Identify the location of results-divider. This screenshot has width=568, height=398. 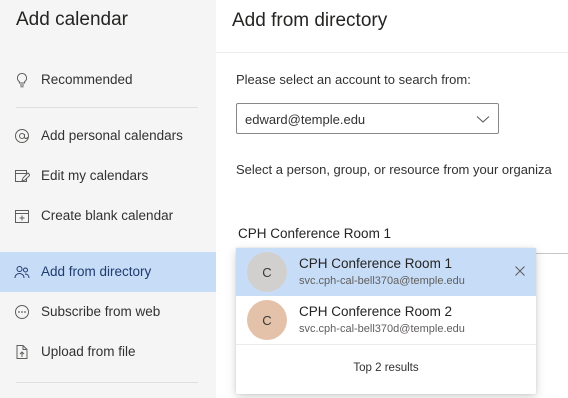
(386, 344).